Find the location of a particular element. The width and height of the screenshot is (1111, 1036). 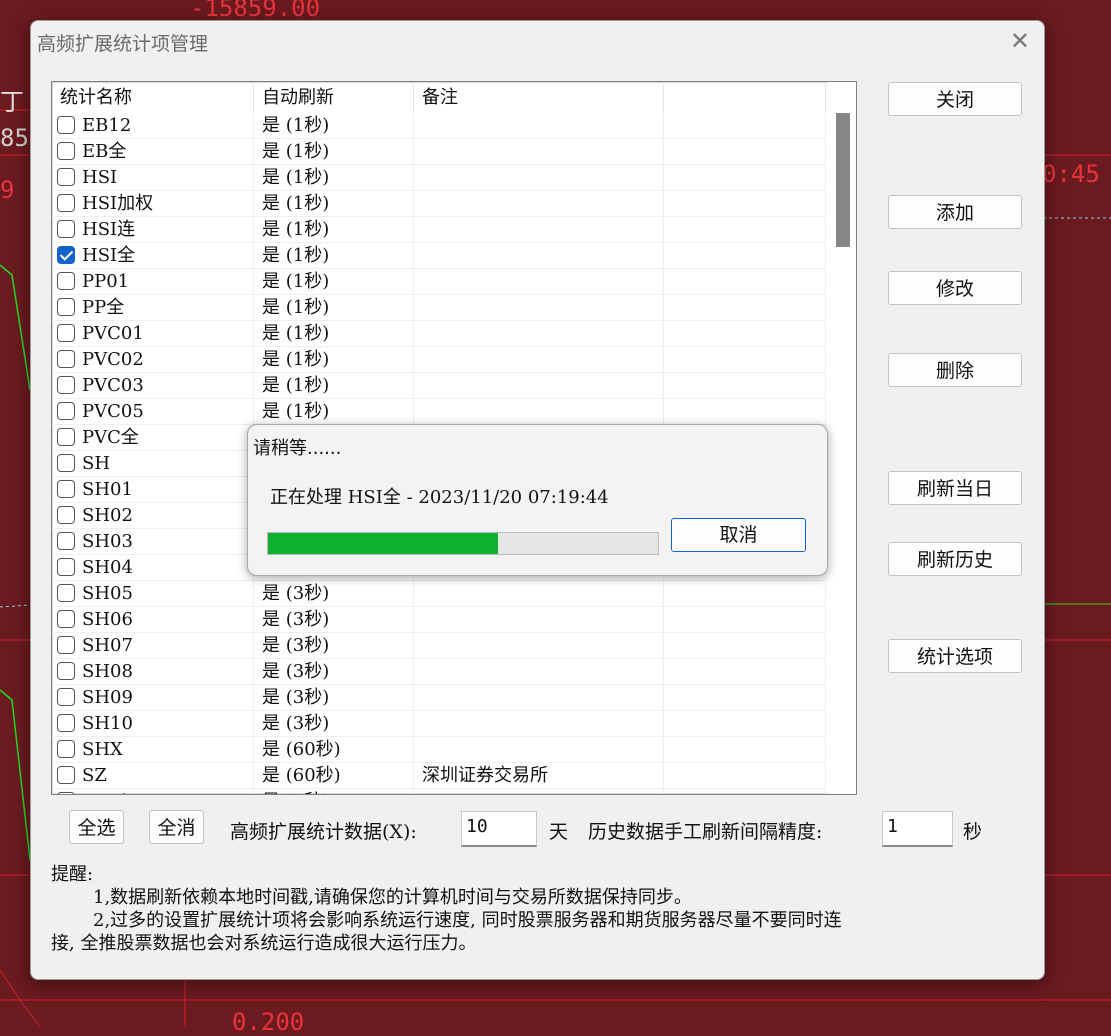

list-row: SHX 是 (60秒) is located at coordinates (439, 750).